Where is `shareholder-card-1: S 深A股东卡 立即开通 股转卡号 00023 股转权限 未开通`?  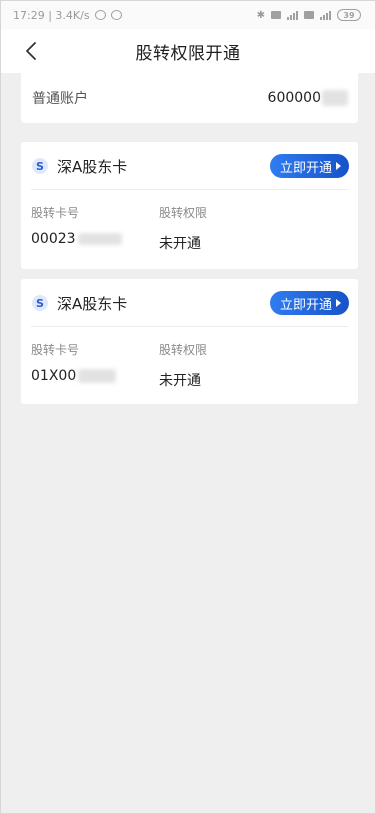 shareholder-card-1: S 深A股东卡 立即开通 股转卡号 00023 股转权限 未开通 is located at coordinates (189, 205).